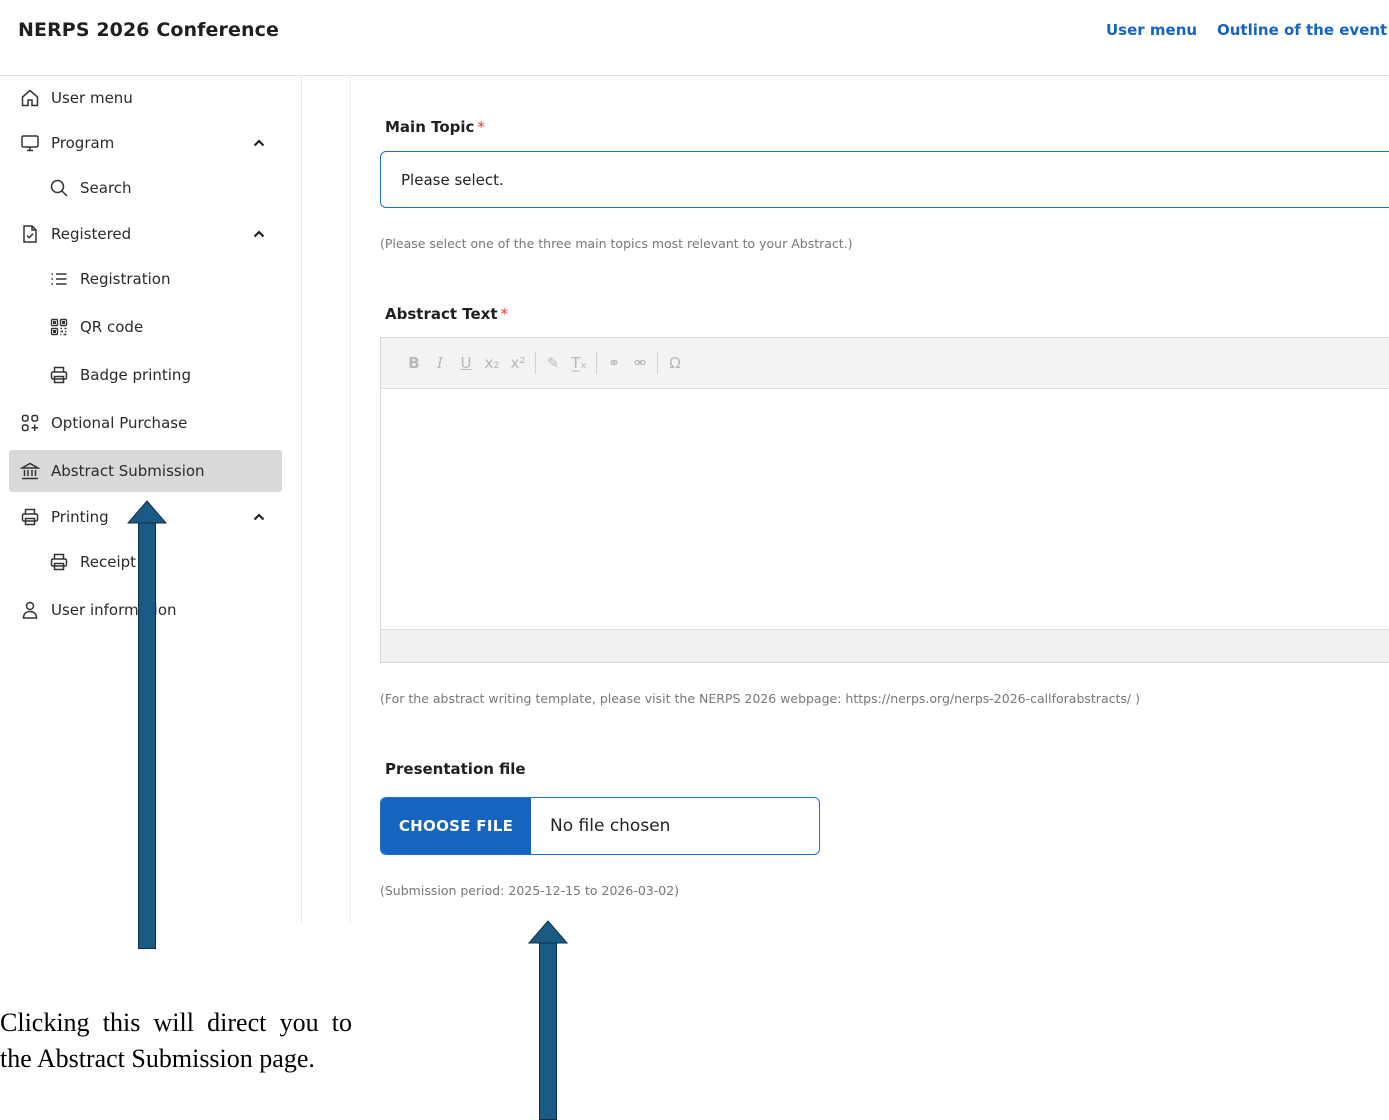  What do you see at coordinates (640, 363) in the screenshot?
I see `unlink-button: ⚮` at bounding box center [640, 363].